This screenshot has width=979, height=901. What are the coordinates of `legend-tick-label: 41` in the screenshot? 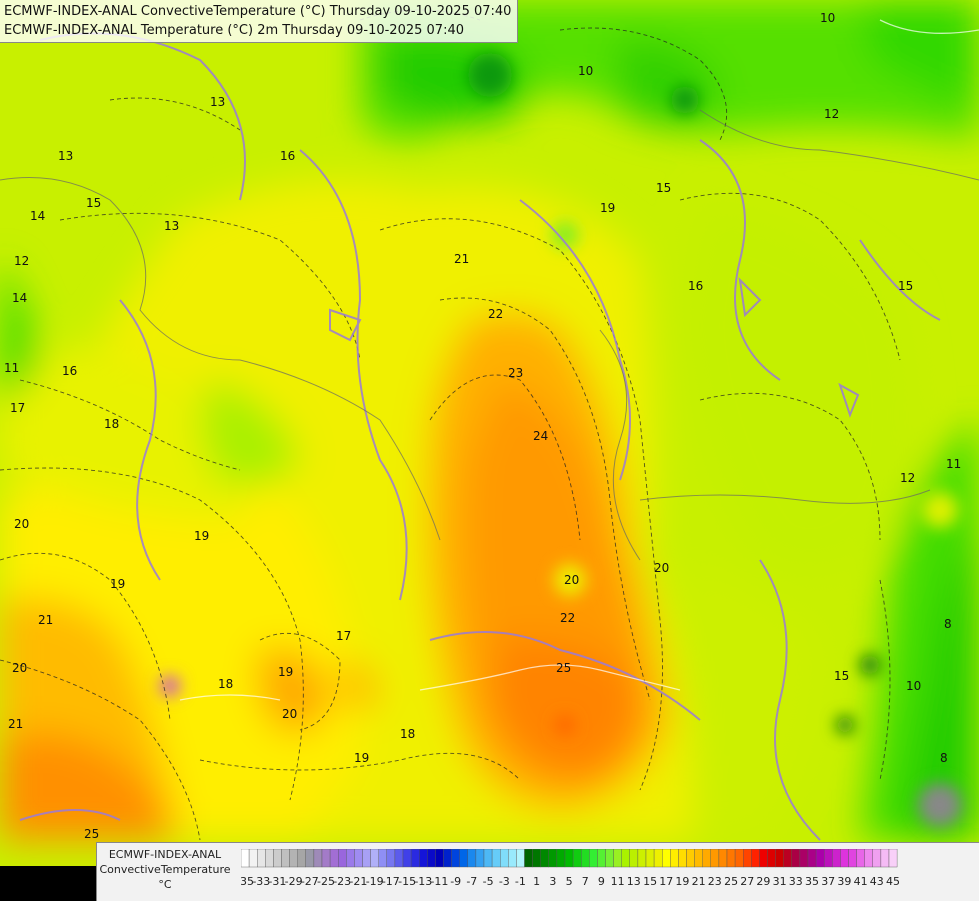 It's located at (861, 881).